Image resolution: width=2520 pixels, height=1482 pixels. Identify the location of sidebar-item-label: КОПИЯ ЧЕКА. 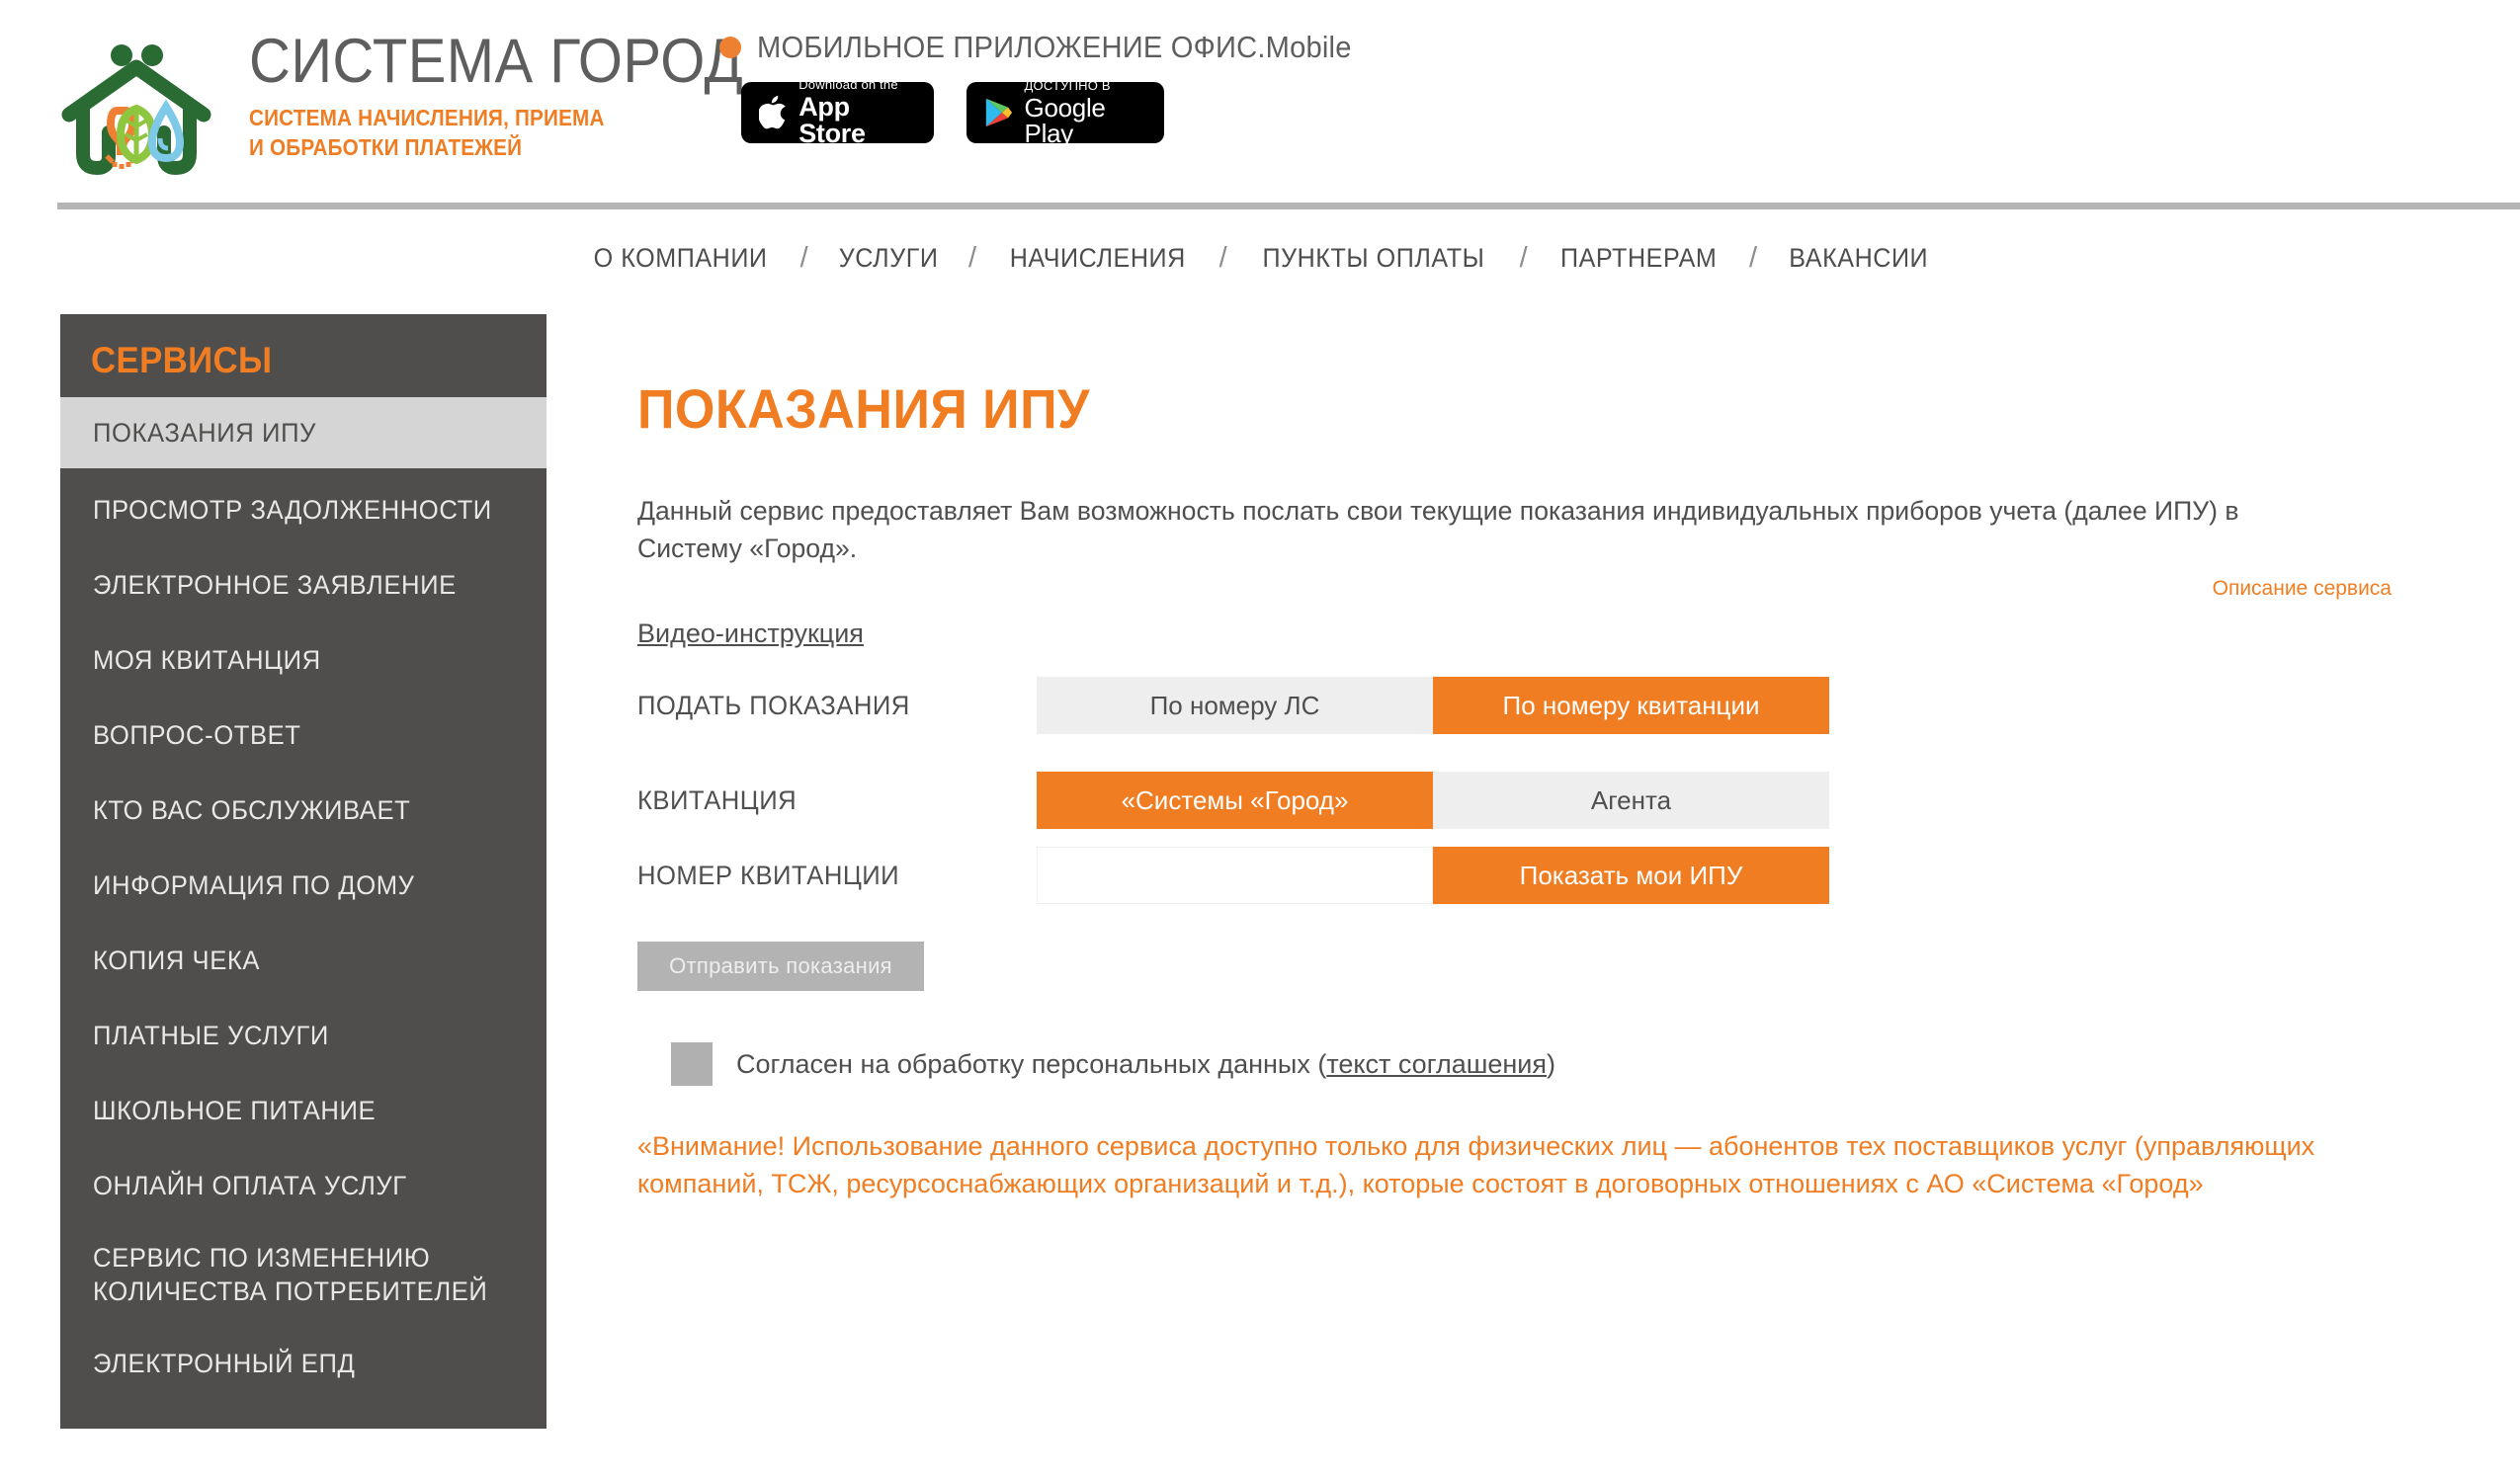
(177, 960).